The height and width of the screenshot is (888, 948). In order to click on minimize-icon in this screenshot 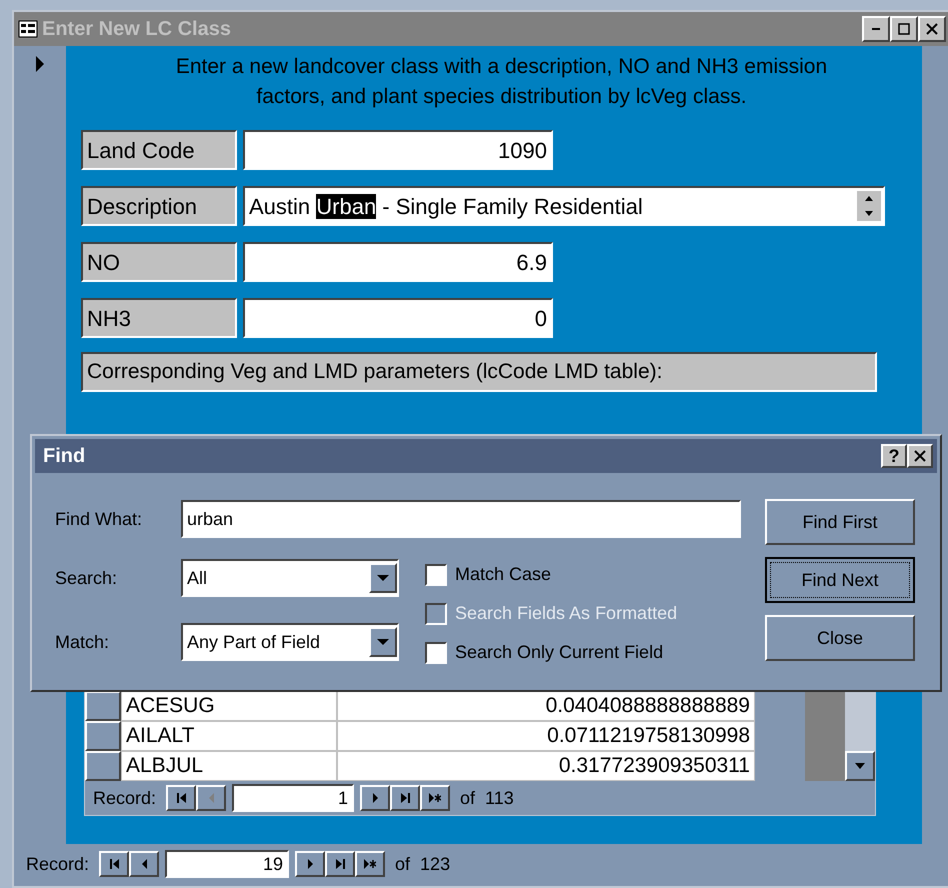, I will do `click(876, 29)`.